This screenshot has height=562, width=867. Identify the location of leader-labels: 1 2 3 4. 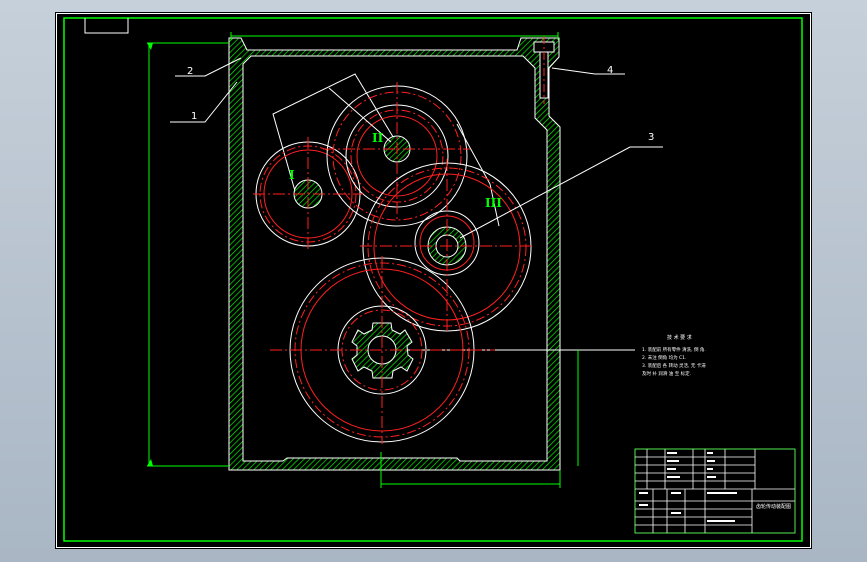
(420, 104).